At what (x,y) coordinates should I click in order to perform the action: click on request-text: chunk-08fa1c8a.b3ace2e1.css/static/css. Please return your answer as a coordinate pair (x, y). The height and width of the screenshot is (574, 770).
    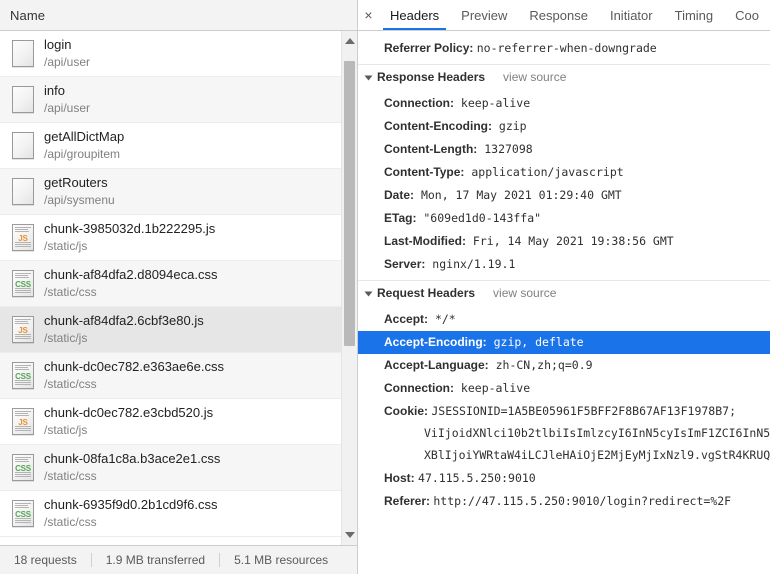
    Looking at the image, I should click on (132, 467).